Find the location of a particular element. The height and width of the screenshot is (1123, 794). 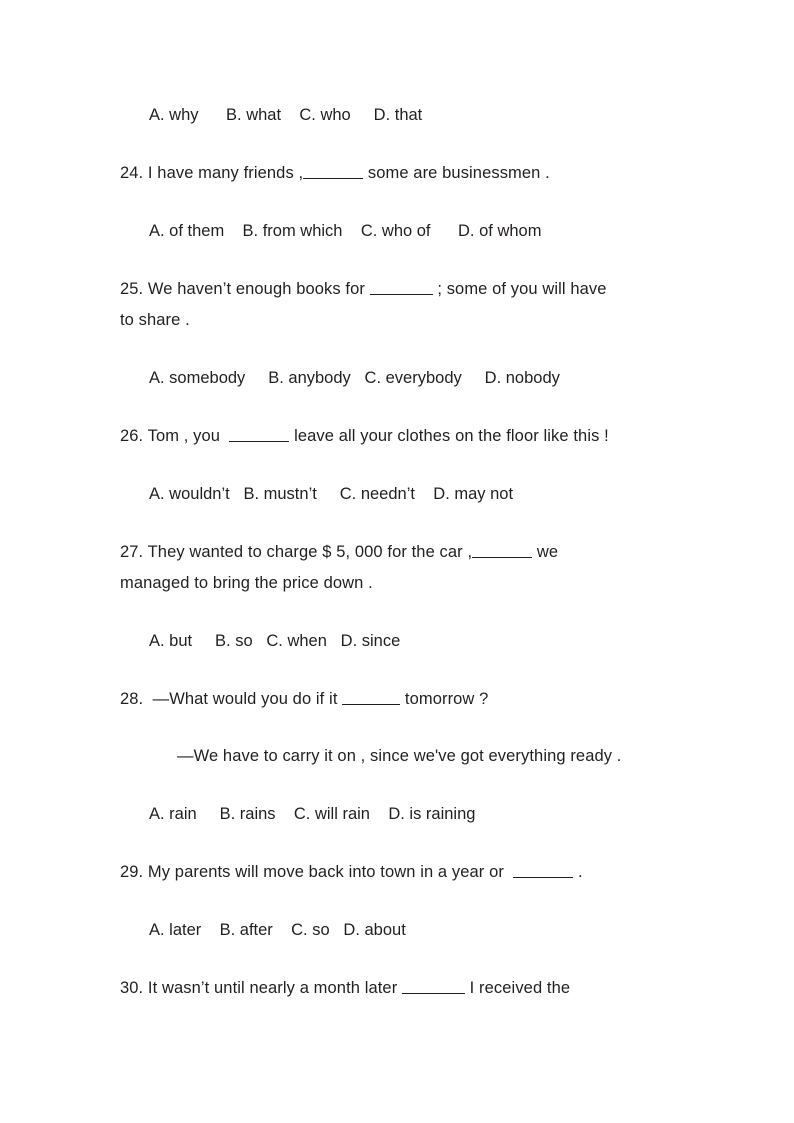

options-row-q27: A. but B. so C. when D. since is located at coordinates (400, 641).